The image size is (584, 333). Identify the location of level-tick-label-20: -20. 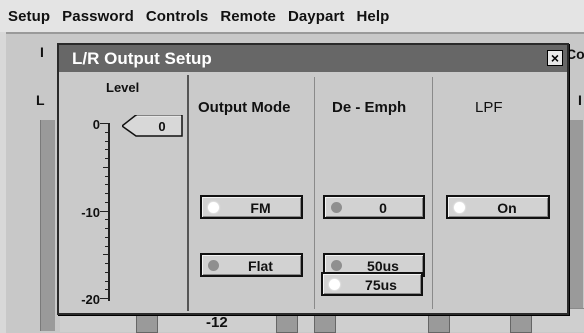
(90, 299).